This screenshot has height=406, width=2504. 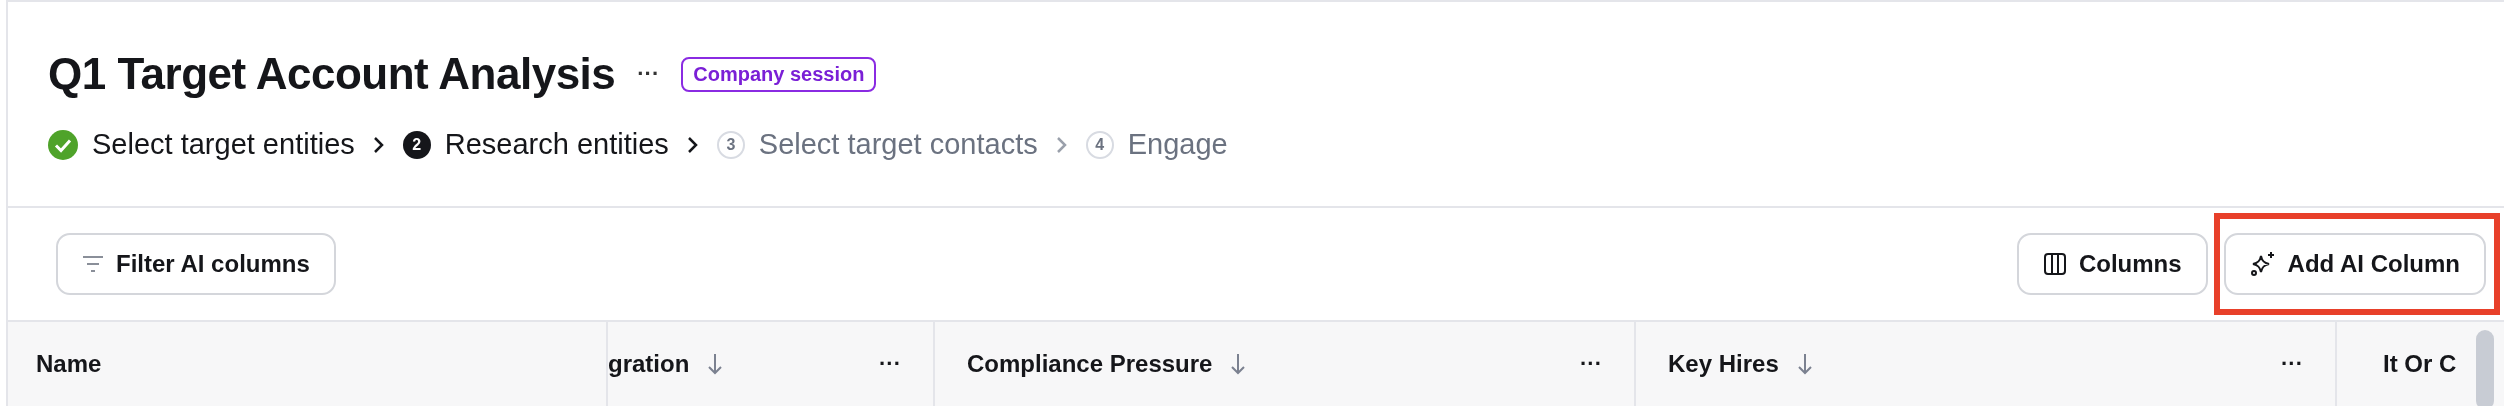 What do you see at coordinates (2262, 264) in the screenshot?
I see `sparkle-icon` at bounding box center [2262, 264].